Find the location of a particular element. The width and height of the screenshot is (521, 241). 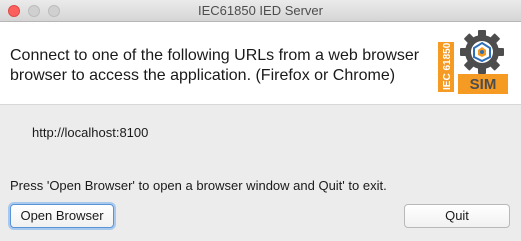

window-title: IEC61850 IED Server is located at coordinates (260, 10).